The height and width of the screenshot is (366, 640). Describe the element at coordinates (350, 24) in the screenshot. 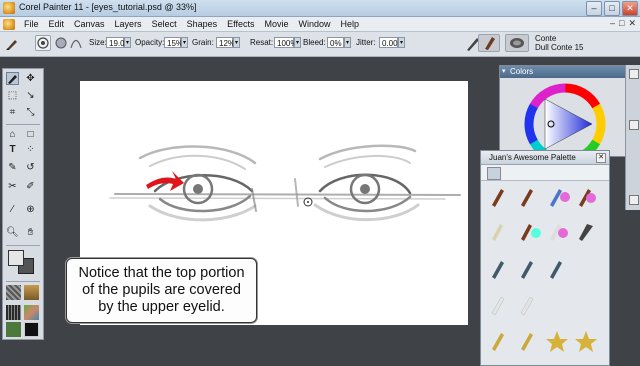

I see `menu-help: Help` at that location.